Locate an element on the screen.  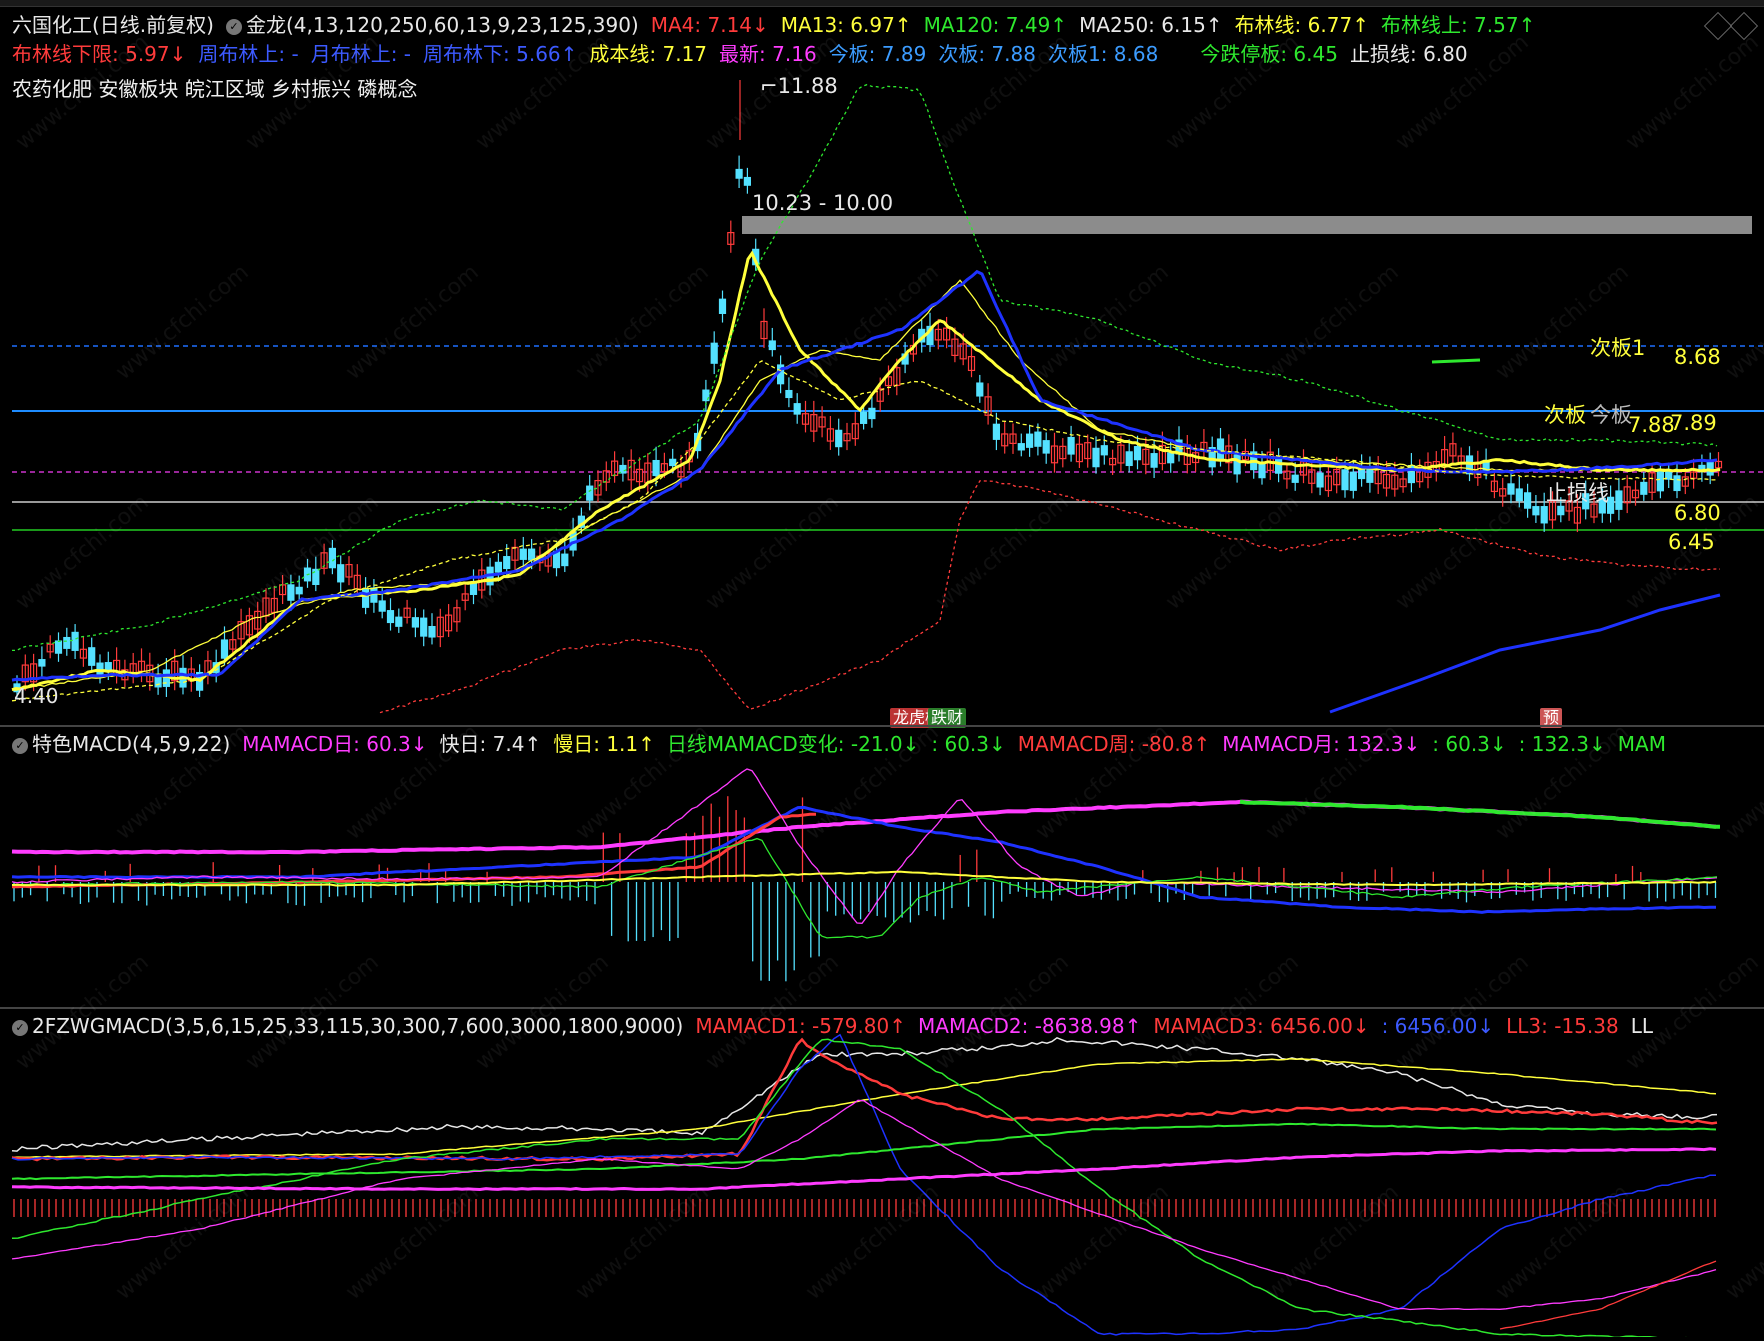
fast-day: 快日: 7.4↑ is located at coordinates (490, 744).